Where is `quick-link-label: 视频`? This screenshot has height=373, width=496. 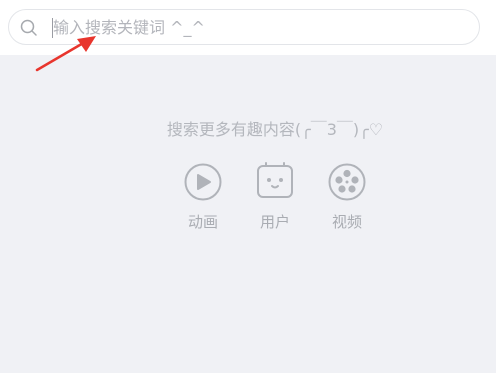 quick-link-label: 视频 is located at coordinates (346, 222).